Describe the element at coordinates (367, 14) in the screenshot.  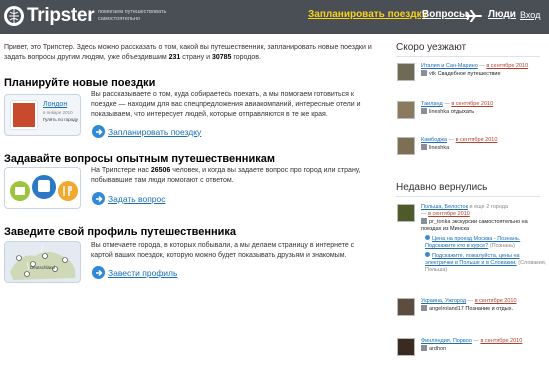
I see `nav-plan-trip-link: Запланировать поездку` at that location.